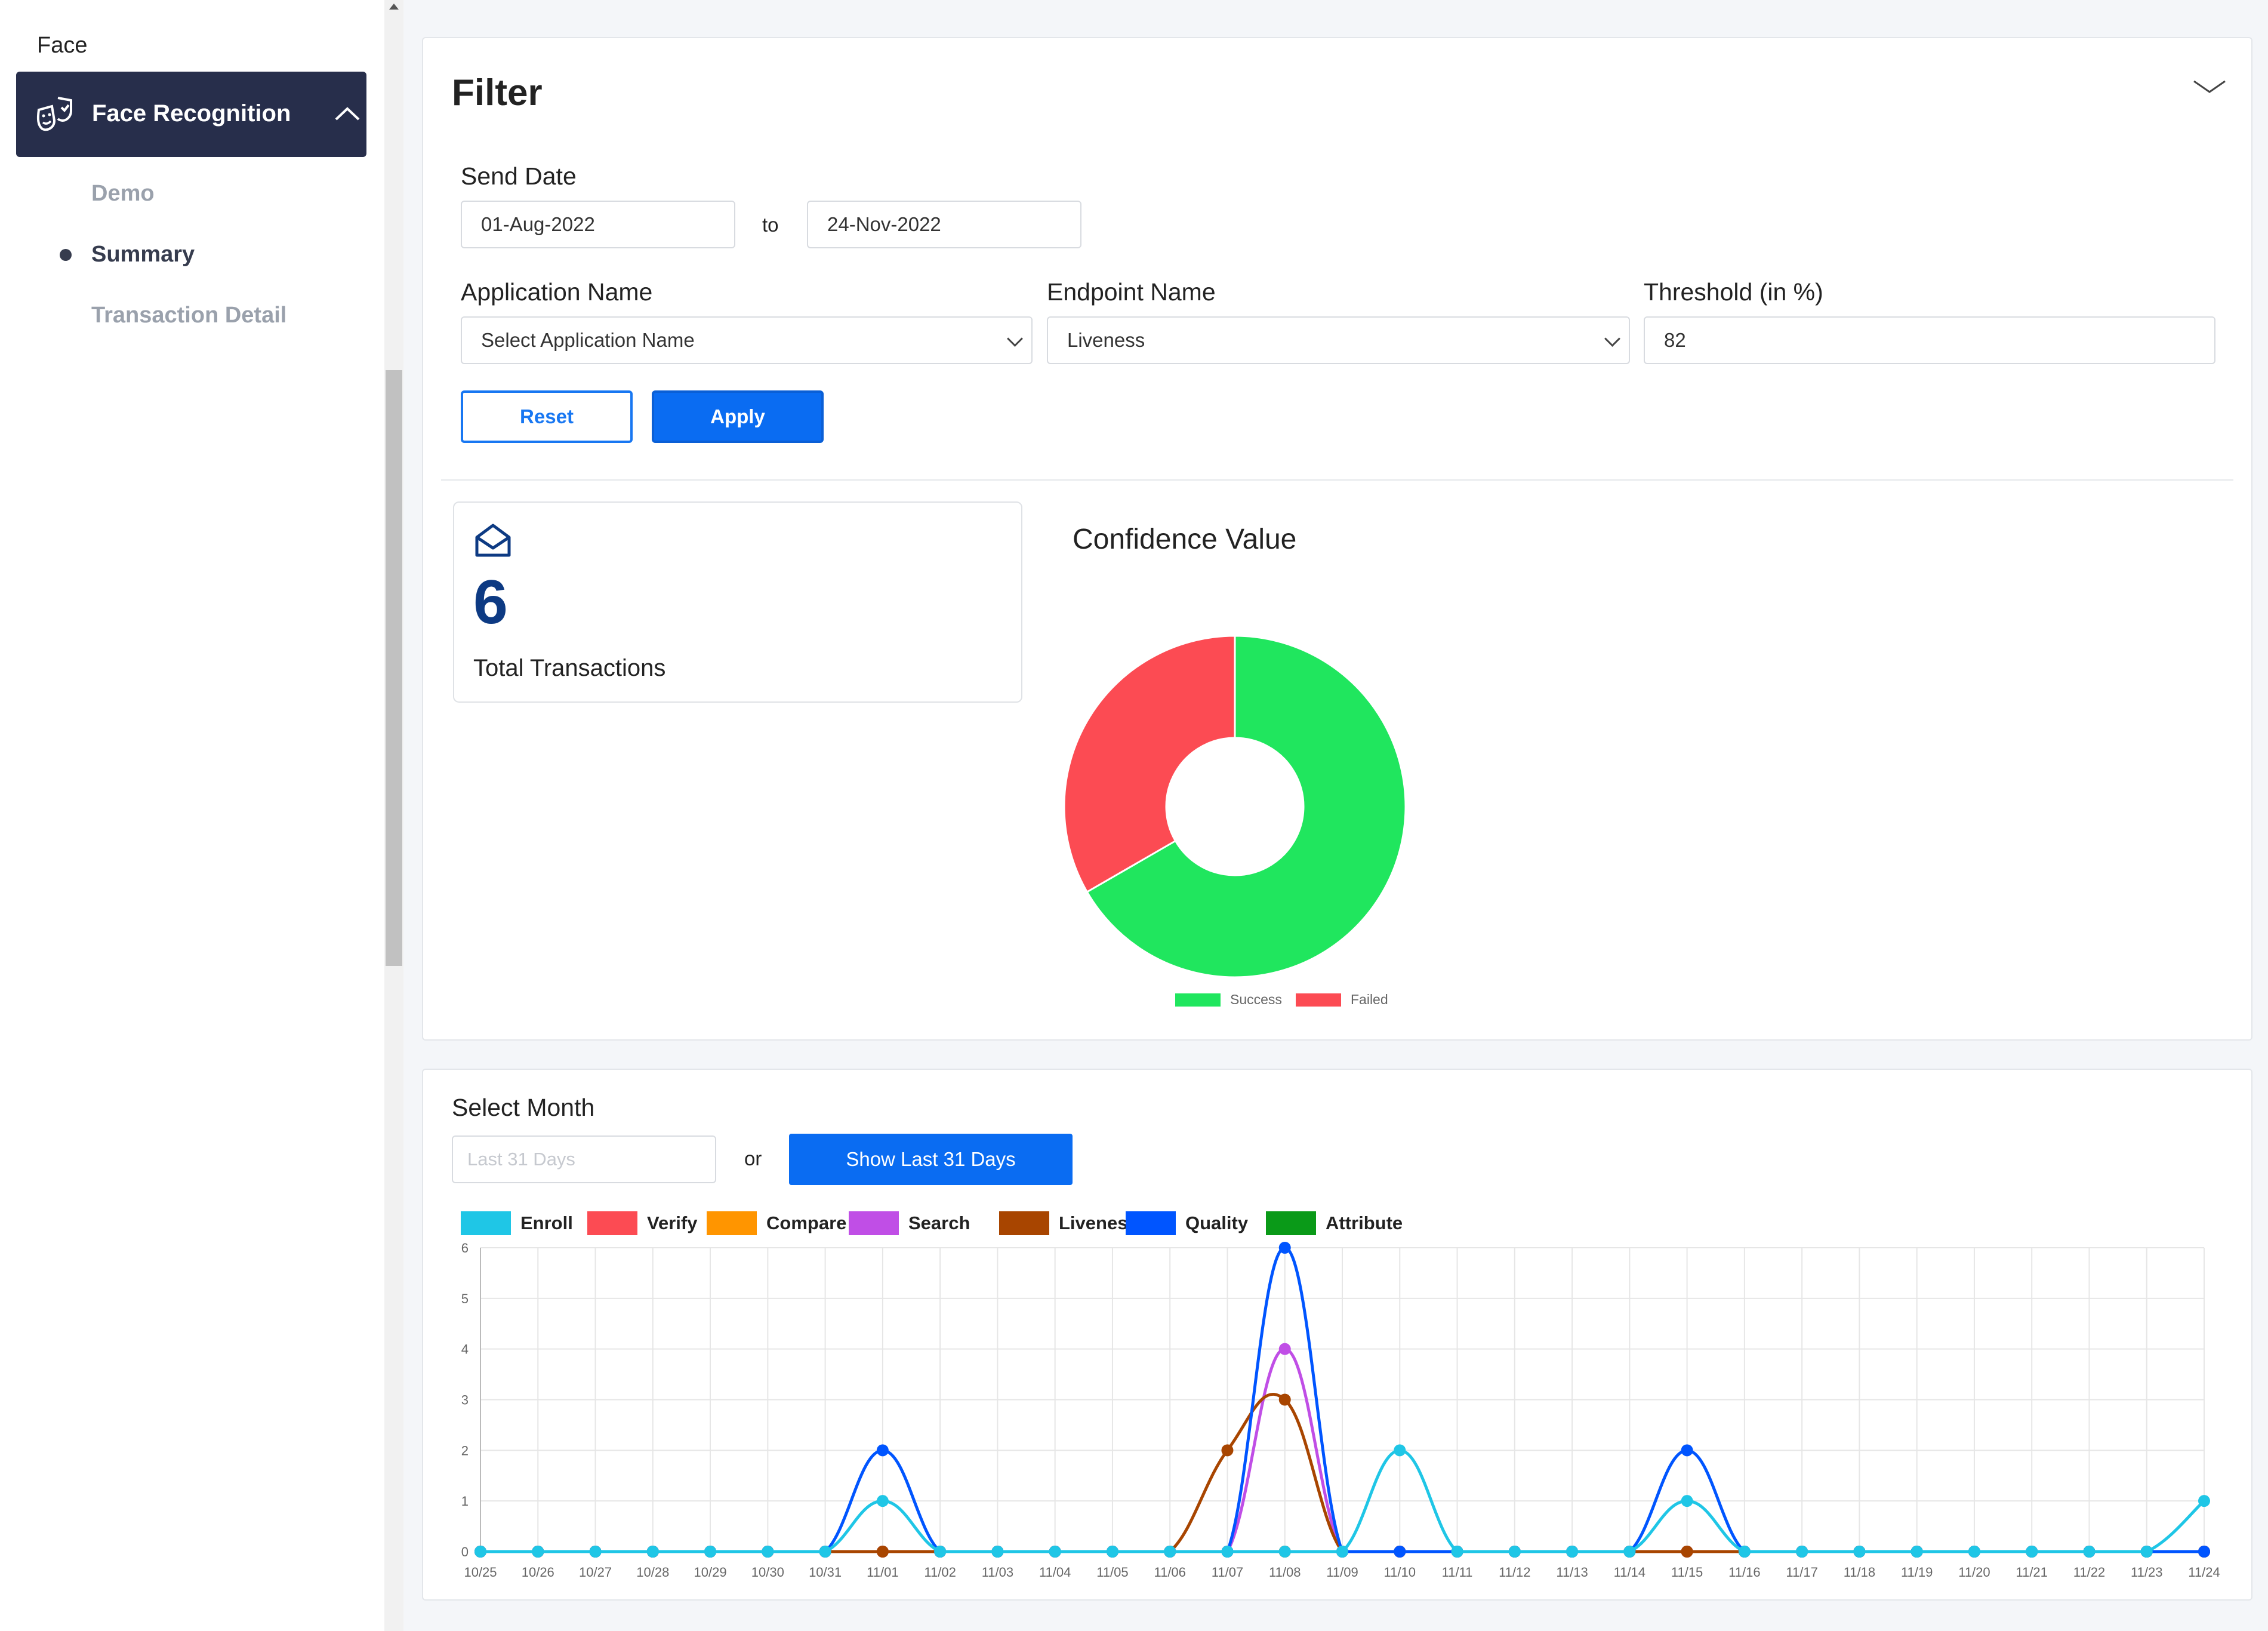  Describe the element at coordinates (62, 45) in the screenshot. I see `sidebar-section-title: Face` at that location.